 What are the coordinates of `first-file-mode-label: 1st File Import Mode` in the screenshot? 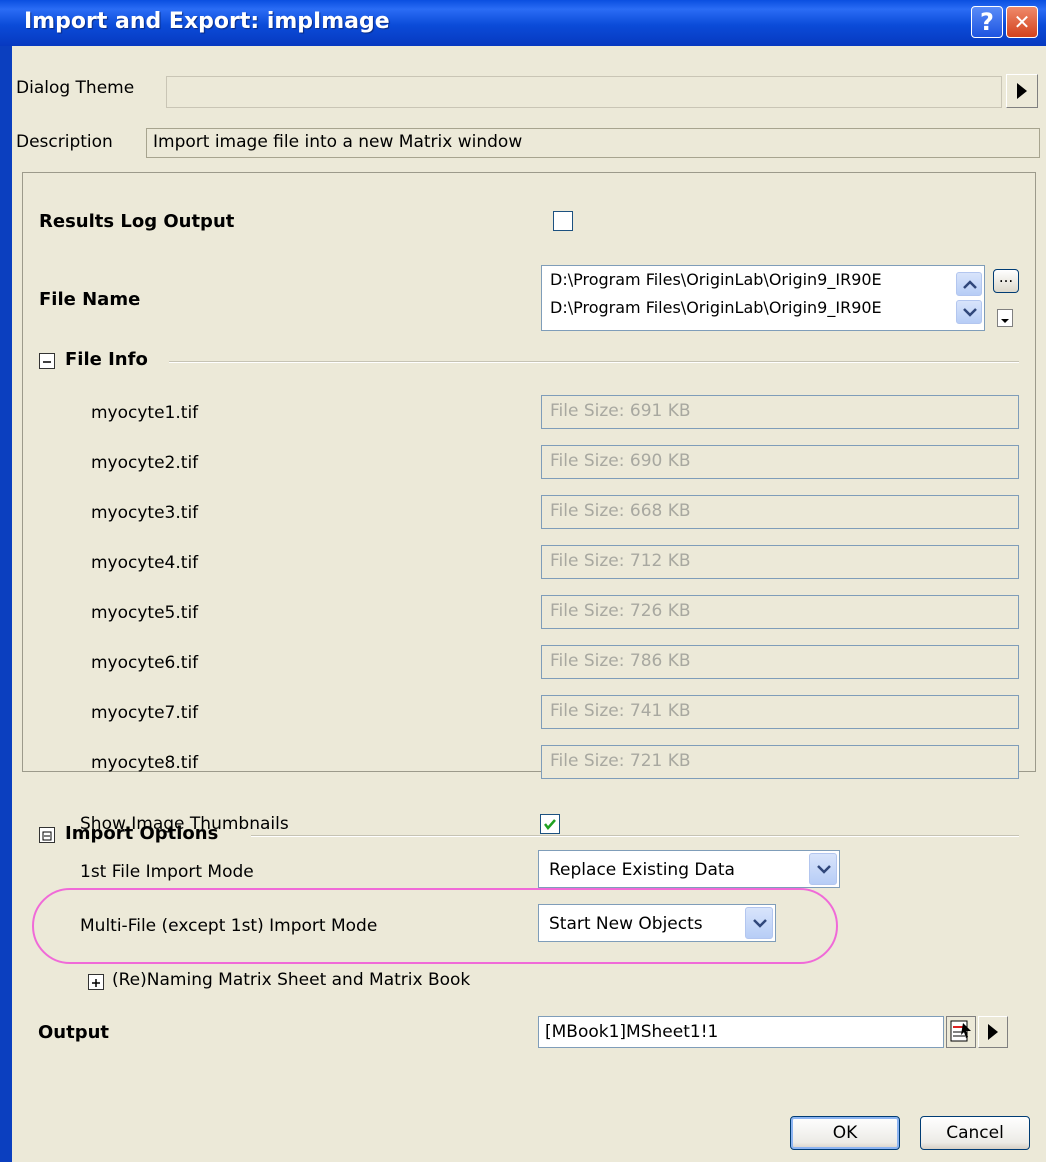 It's located at (167, 872).